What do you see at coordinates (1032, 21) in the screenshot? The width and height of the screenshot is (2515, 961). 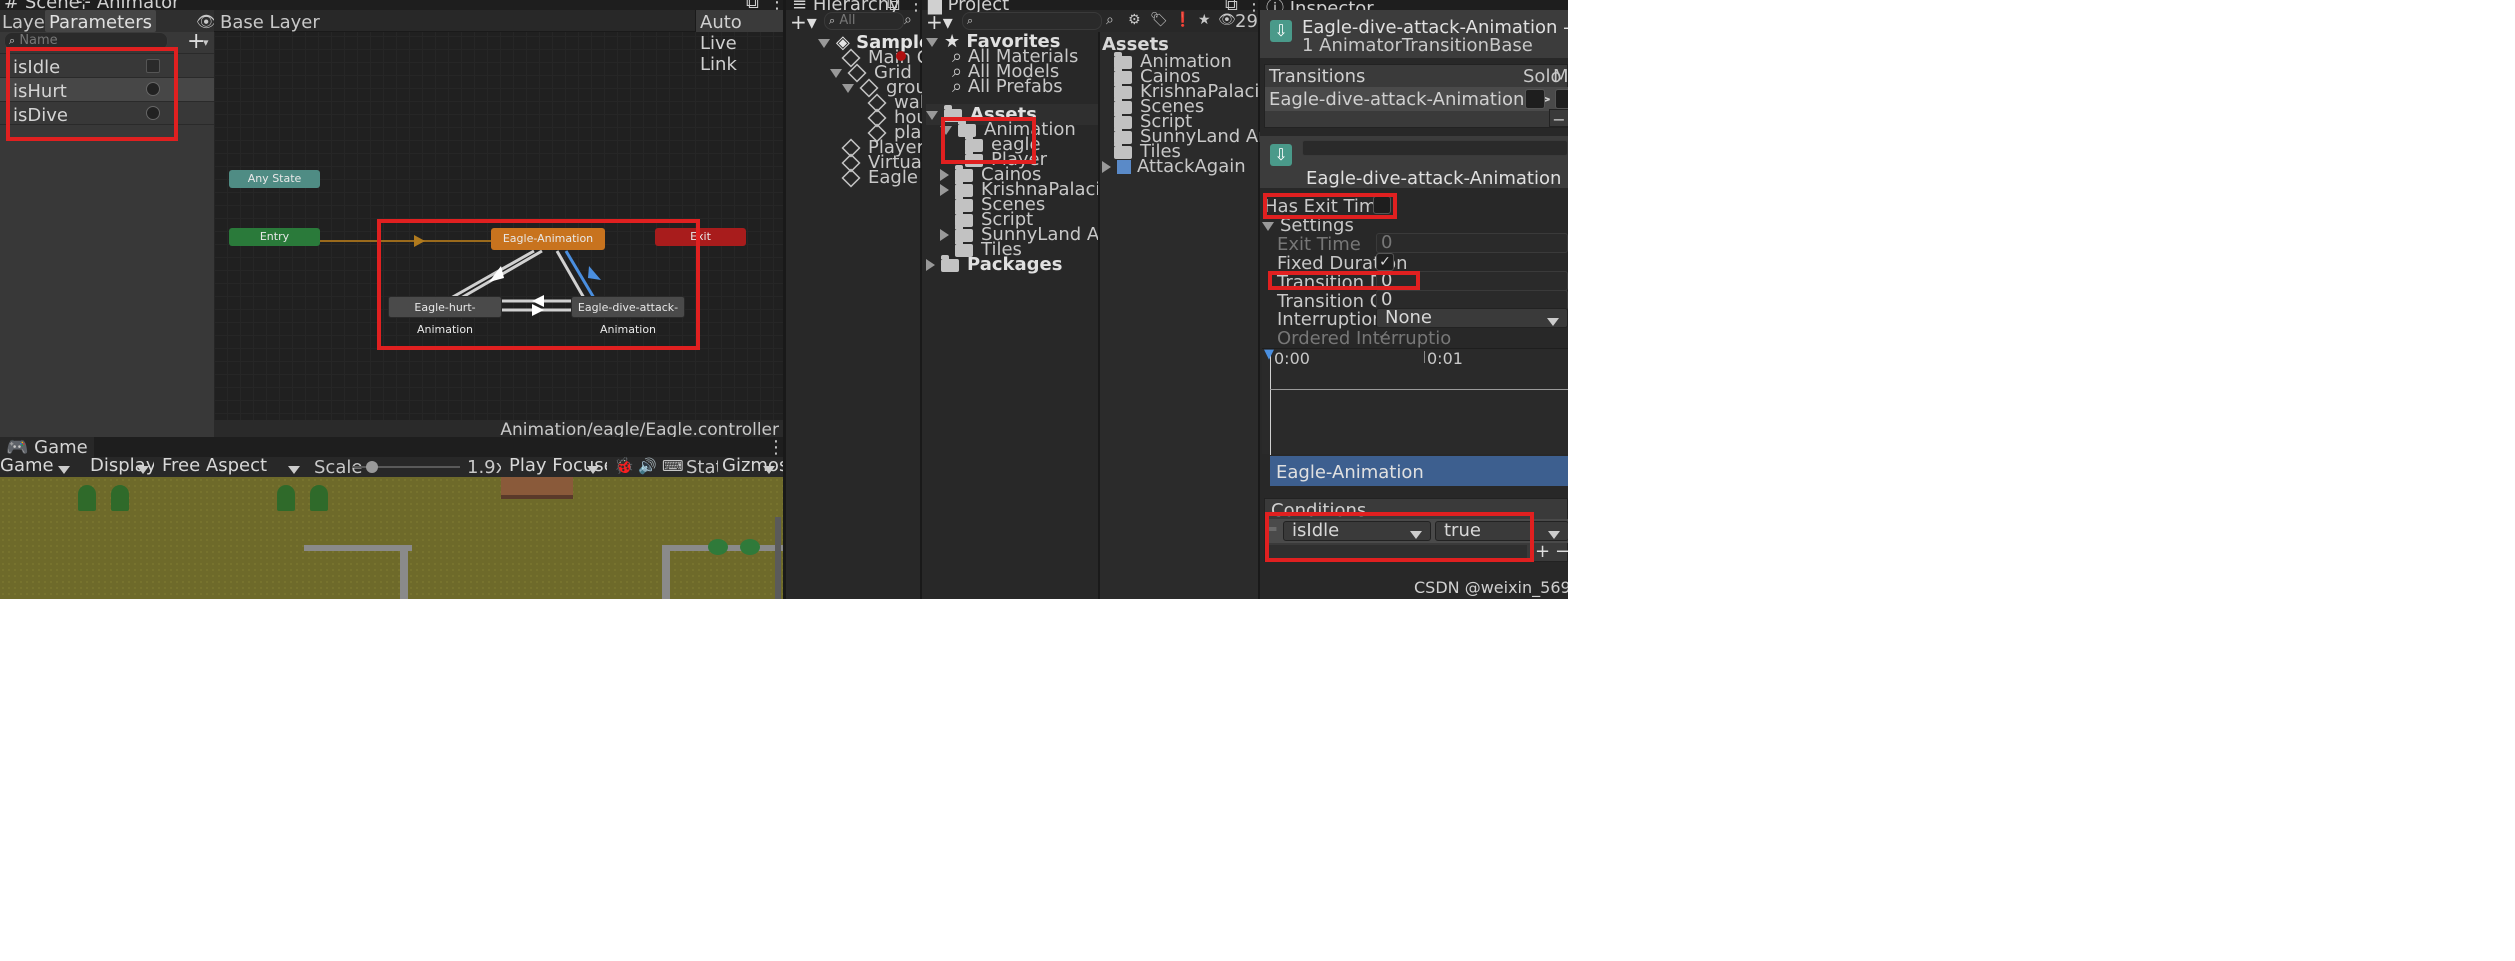 I see `project-search-input: ⌕` at bounding box center [1032, 21].